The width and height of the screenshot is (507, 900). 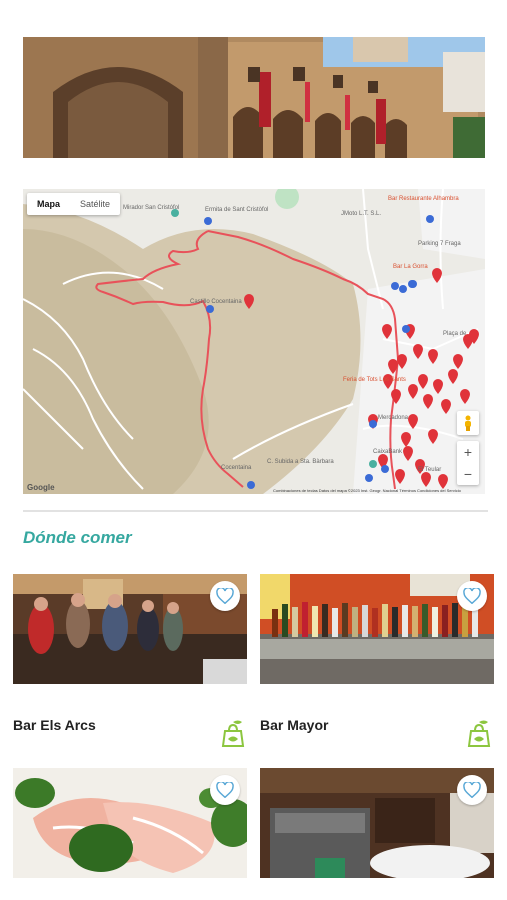 What do you see at coordinates (237, 210) in the screenshot?
I see `map-label-ermita: Ermita de Sant Cristòfol` at bounding box center [237, 210].